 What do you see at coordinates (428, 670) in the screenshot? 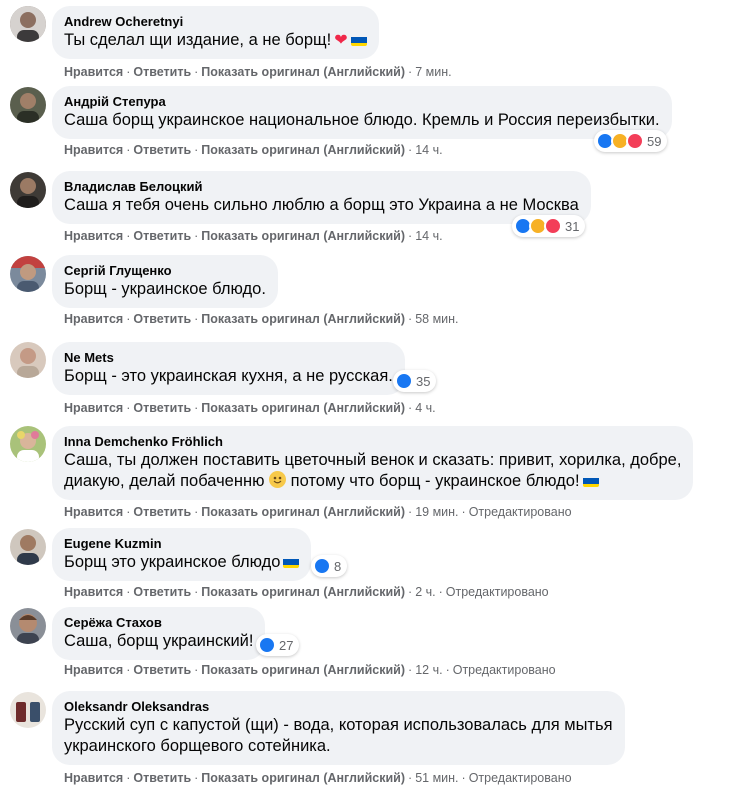
I see `timestamp: 12 ч.` at bounding box center [428, 670].